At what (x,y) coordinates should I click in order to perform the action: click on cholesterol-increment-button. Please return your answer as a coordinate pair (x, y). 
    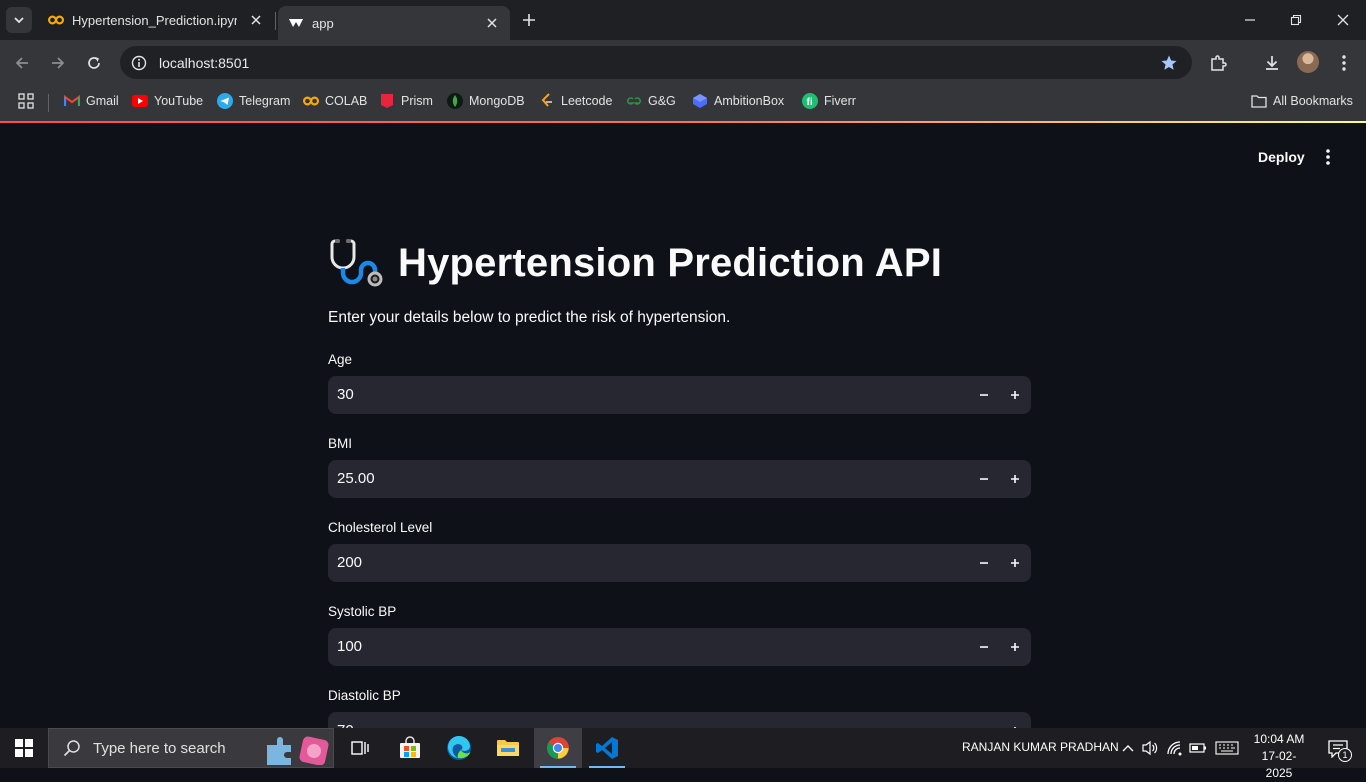
    Looking at the image, I should click on (1015, 563).